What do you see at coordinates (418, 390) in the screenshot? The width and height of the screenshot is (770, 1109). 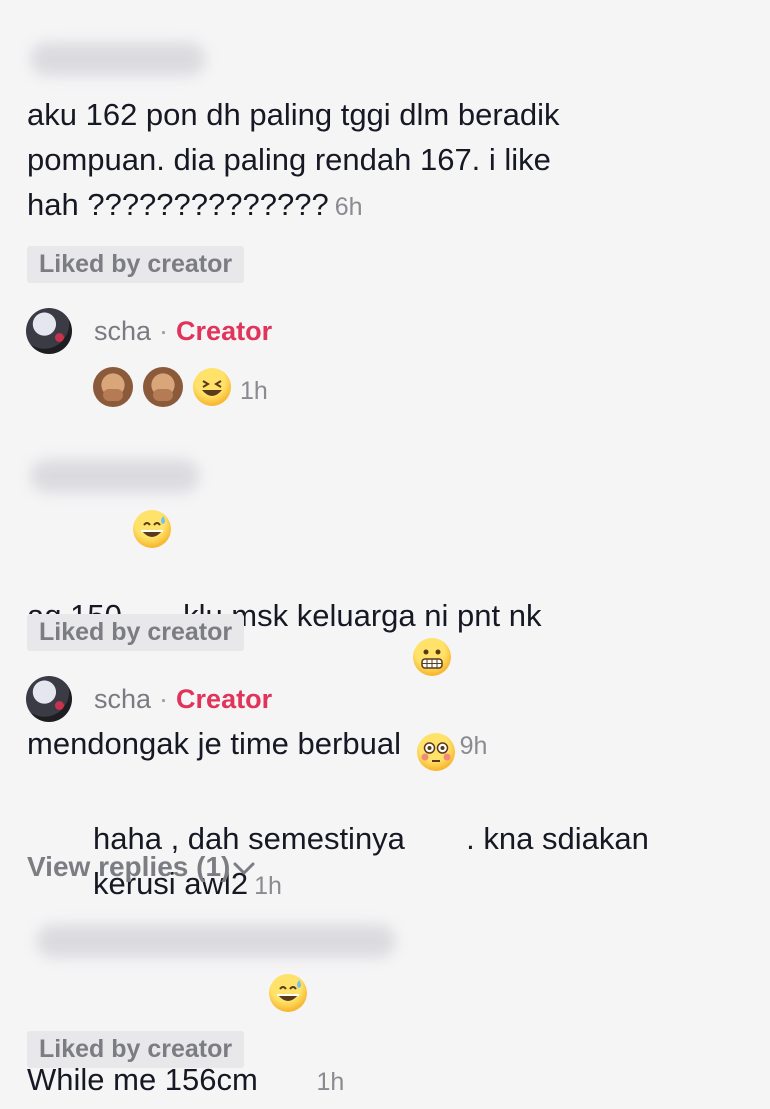 I see `reply-text: 1h` at bounding box center [418, 390].